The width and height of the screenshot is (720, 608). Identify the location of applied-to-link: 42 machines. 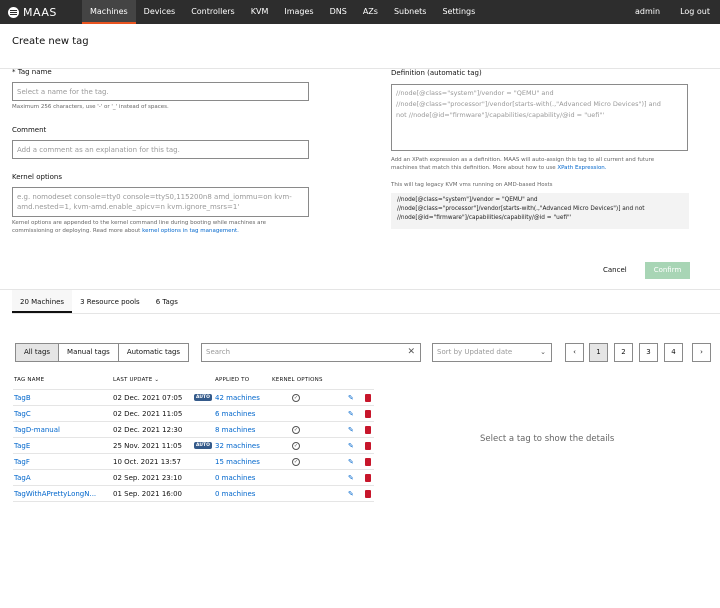
(237, 398).